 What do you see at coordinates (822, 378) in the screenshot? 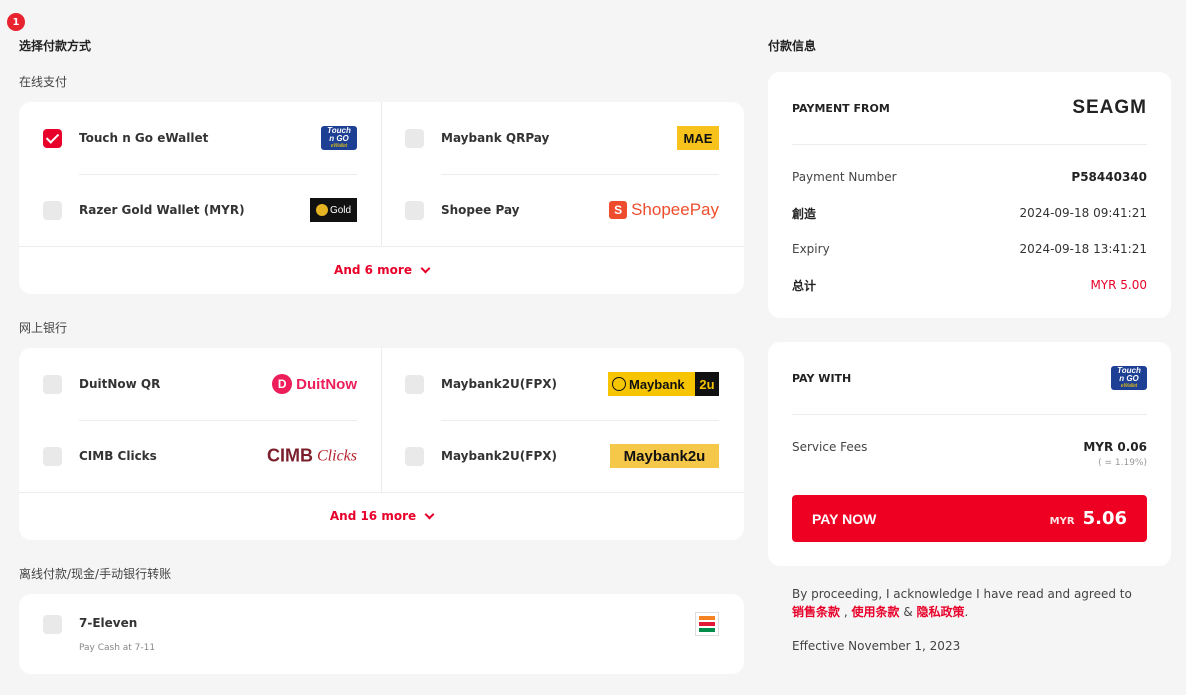
I see `pay-with-label: PAY WITH` at bounding box center [822, 378].